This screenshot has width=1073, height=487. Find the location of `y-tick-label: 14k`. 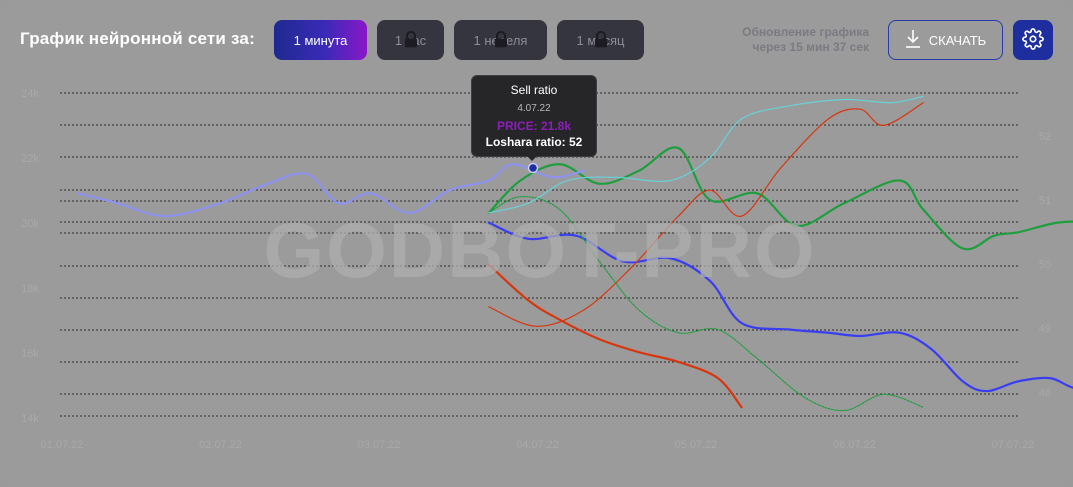

y-tick-label: 14k is located at coordinates (30, 419).